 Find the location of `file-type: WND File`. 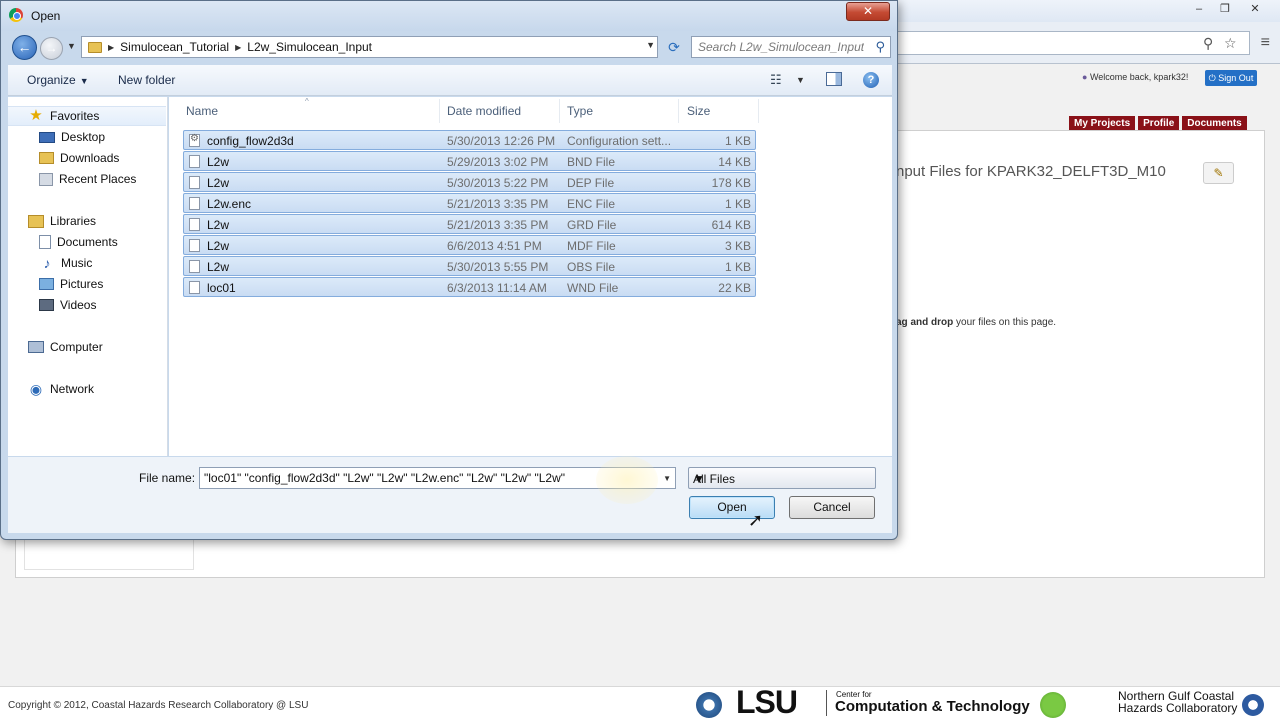

file-type: WND File is located at coordinates (593, 288).